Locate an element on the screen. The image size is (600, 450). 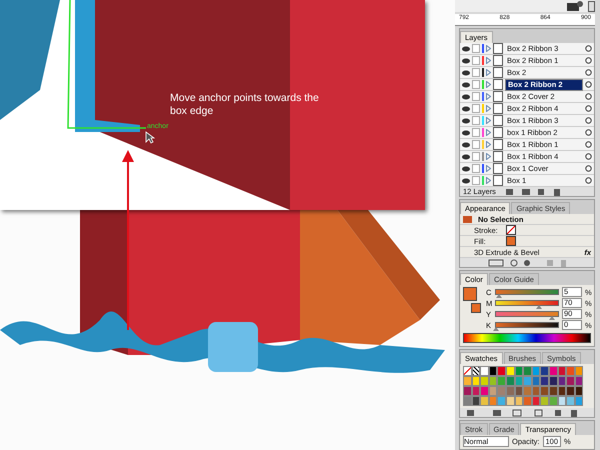
pointer-cursor-icon is located at coordinates (150, 137).